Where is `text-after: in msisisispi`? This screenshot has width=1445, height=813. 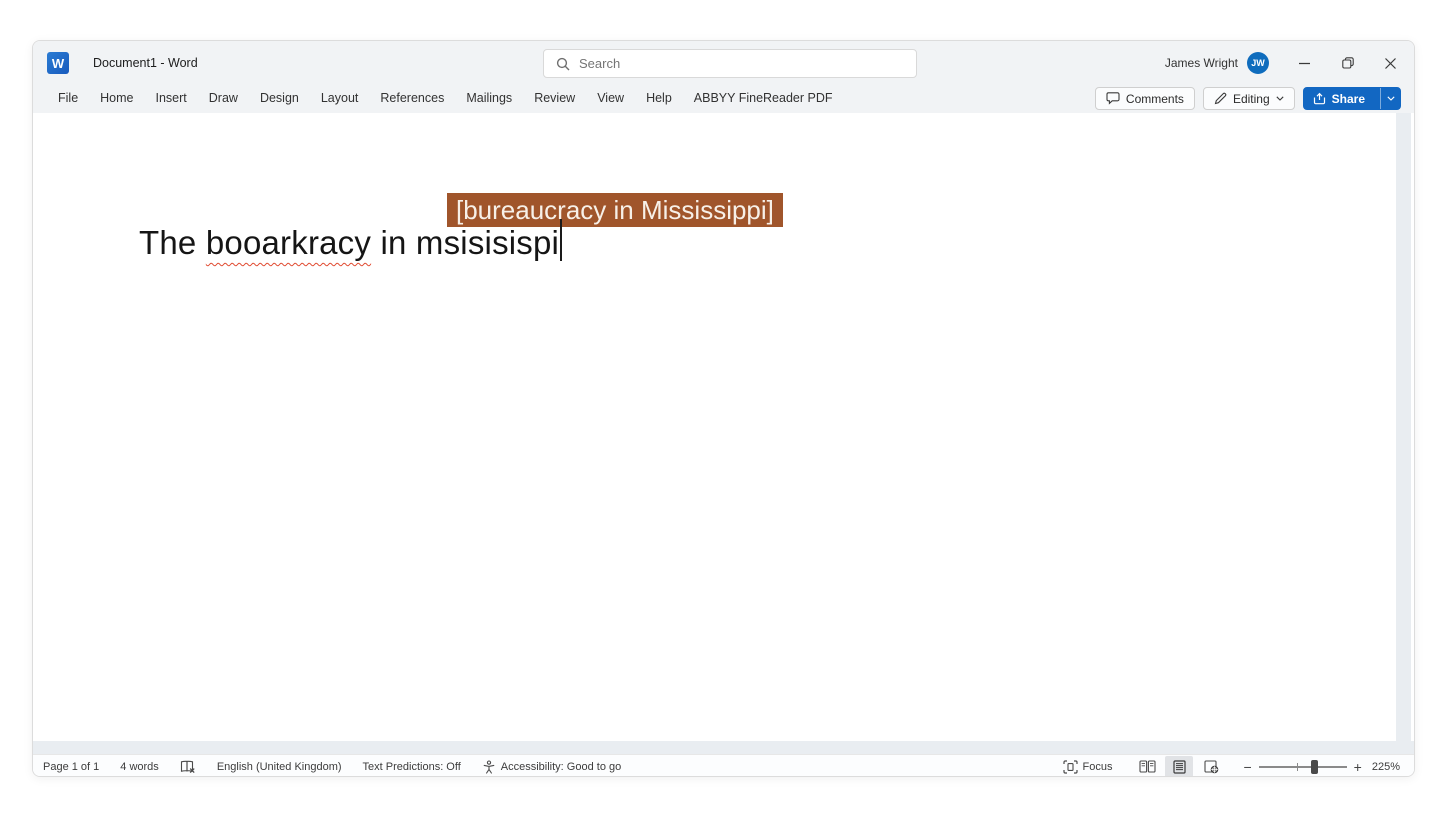
text-after: in msisisispi is located at coordinates (465, 242).